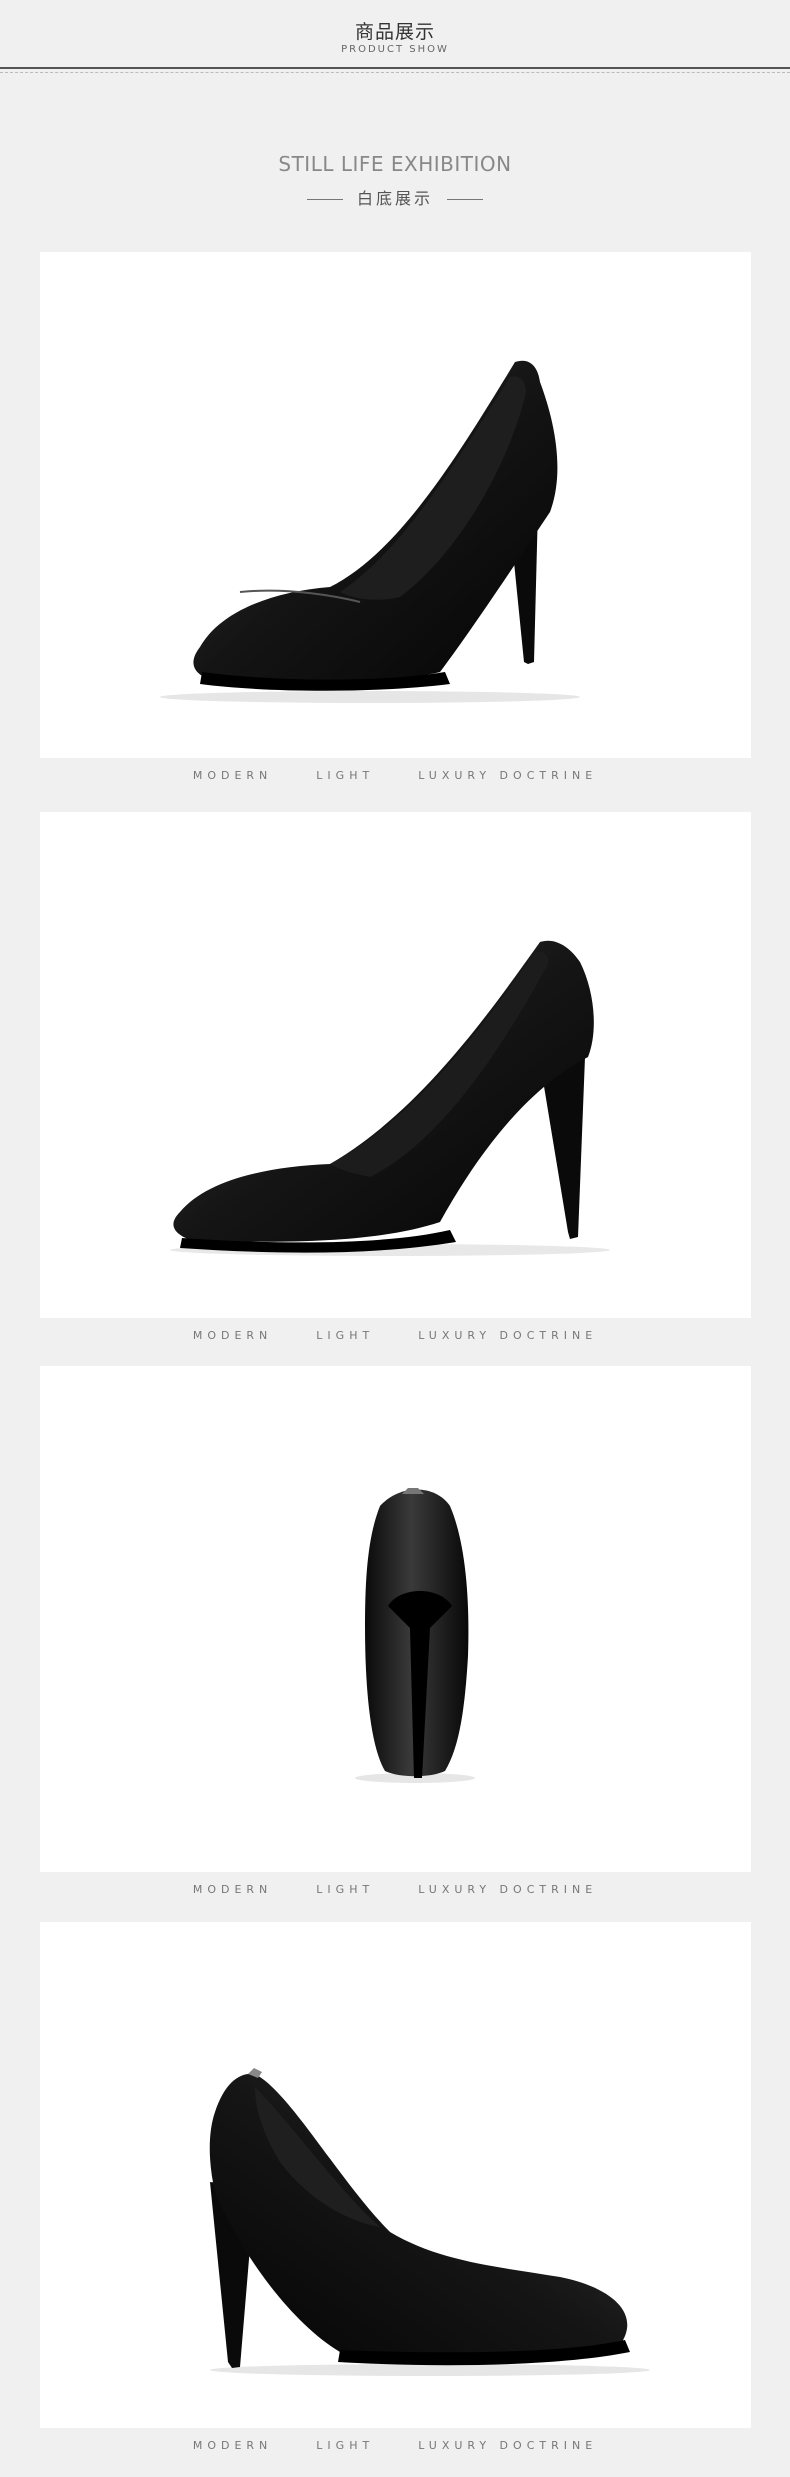  Describe the element at coordinates (390, 1098) in the screenshot. I see `shoe-side-profile-image` at that location.